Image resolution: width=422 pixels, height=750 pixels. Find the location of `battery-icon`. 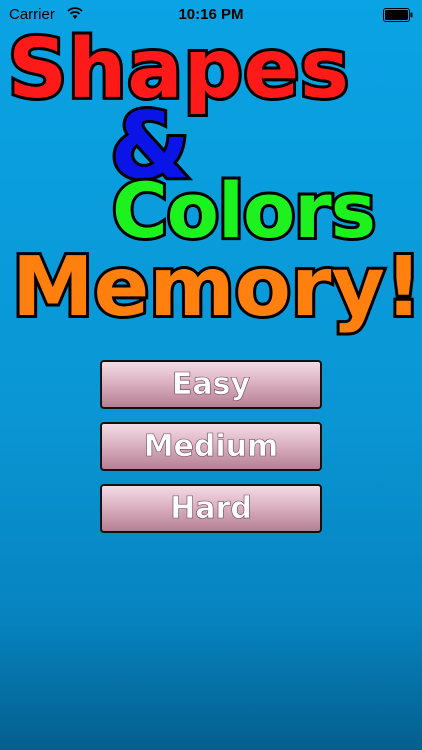

battery-icon is located at coordinates (398, 15).